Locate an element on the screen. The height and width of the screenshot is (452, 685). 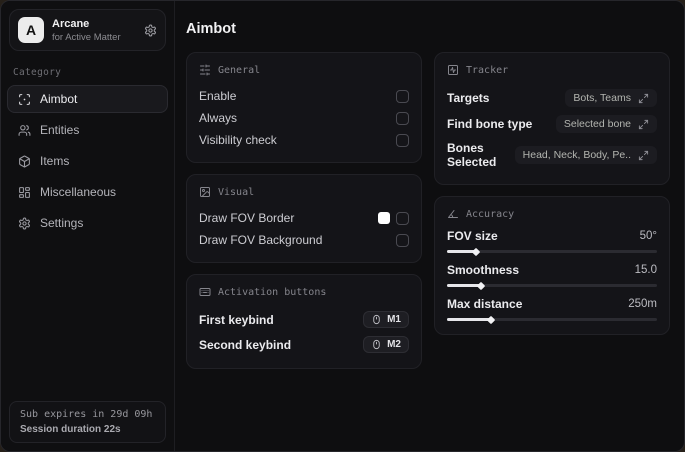
smoothness-slider is located at coordinates (552, 285).